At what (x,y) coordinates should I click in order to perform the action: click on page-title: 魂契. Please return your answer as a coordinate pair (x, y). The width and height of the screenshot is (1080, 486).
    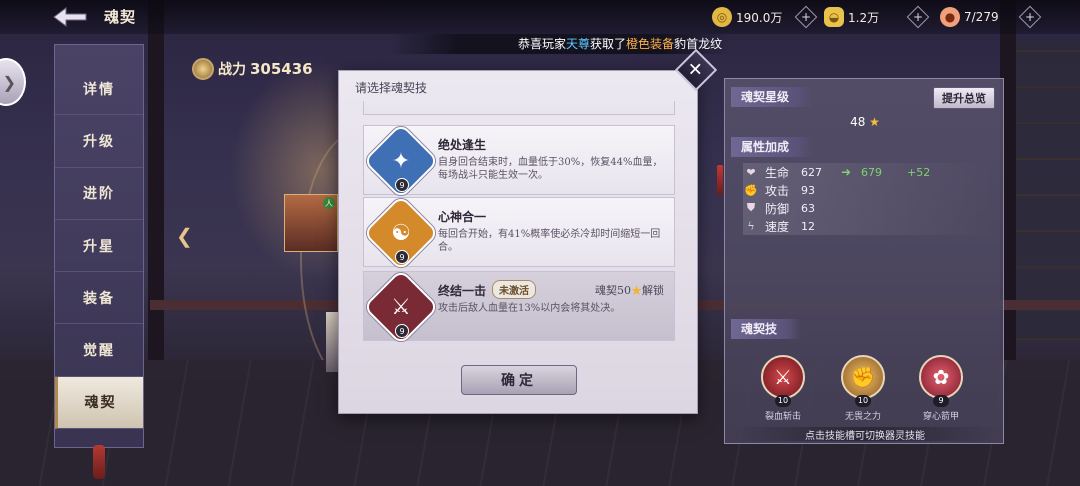
    Looking at the image, I should click on (120, 17).